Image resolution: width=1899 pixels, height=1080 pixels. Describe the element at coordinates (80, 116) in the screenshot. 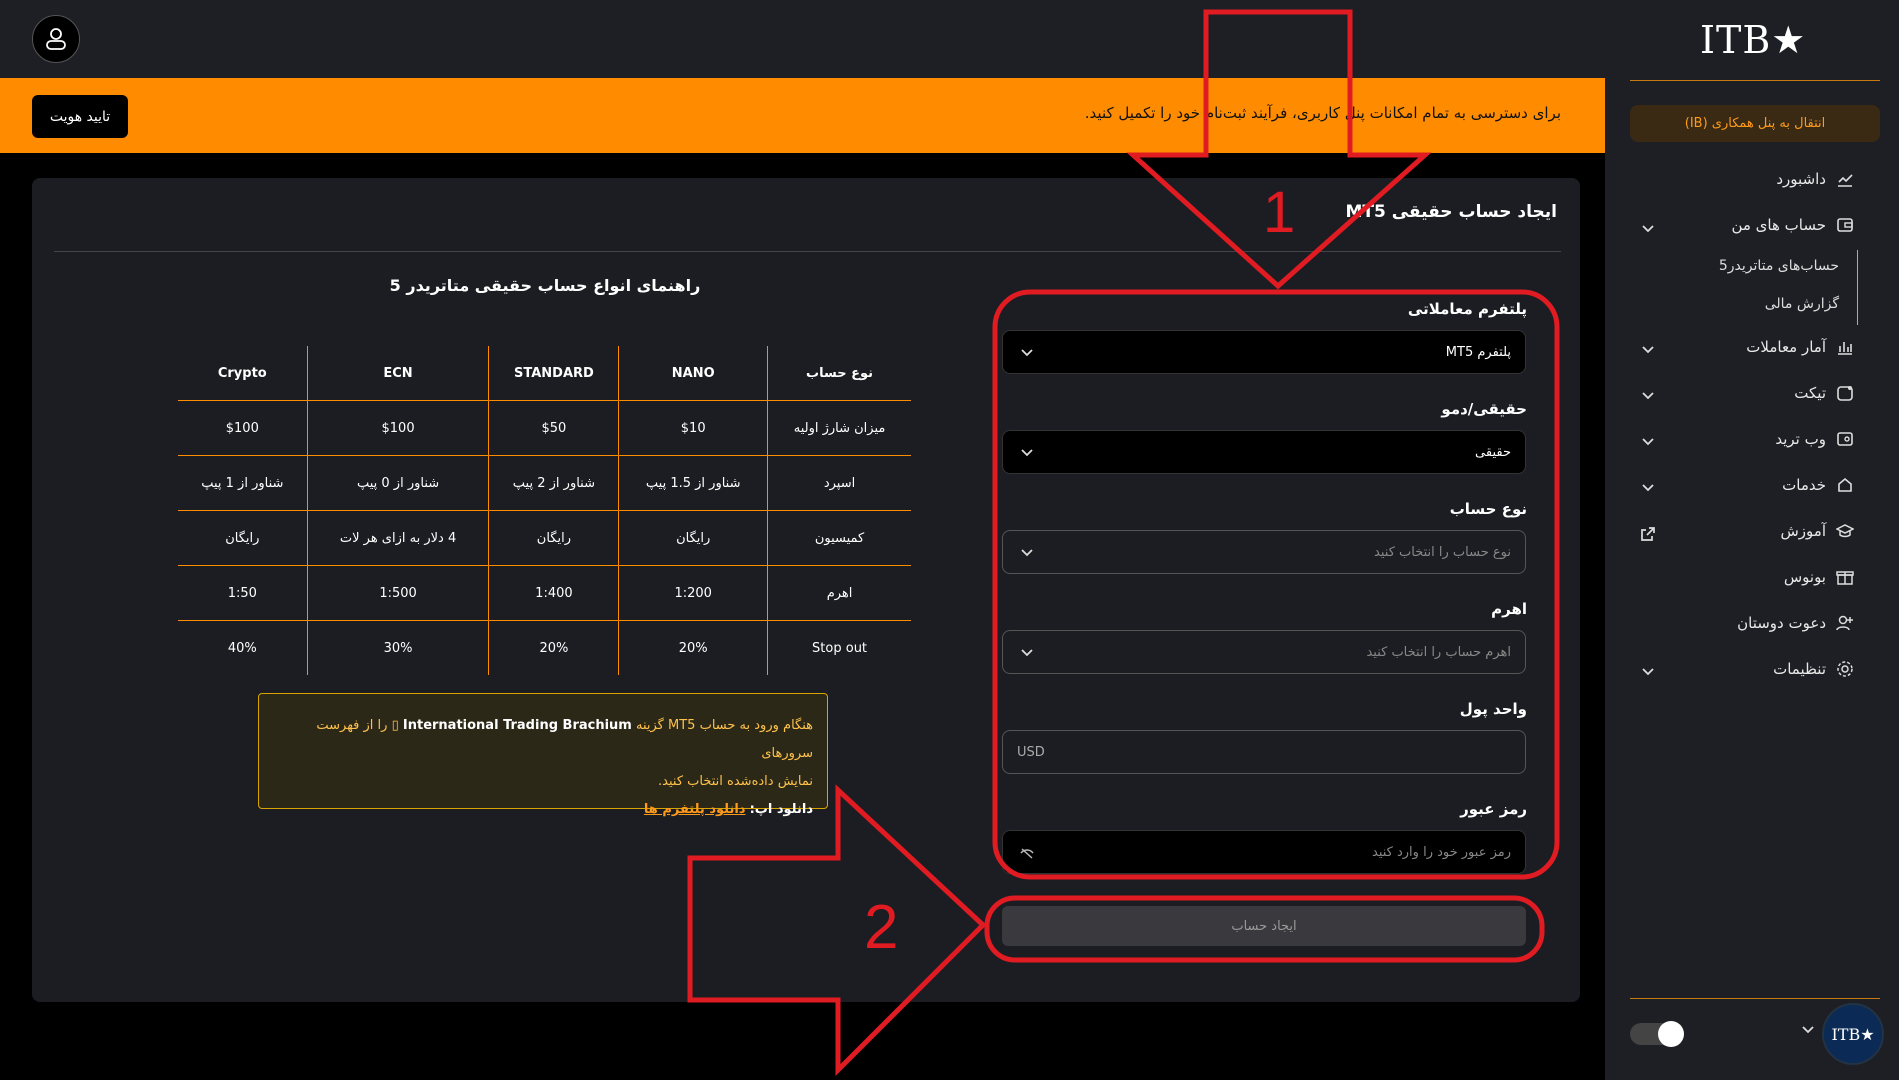

I see `verify-identity-button: تایید هویت` at that location.